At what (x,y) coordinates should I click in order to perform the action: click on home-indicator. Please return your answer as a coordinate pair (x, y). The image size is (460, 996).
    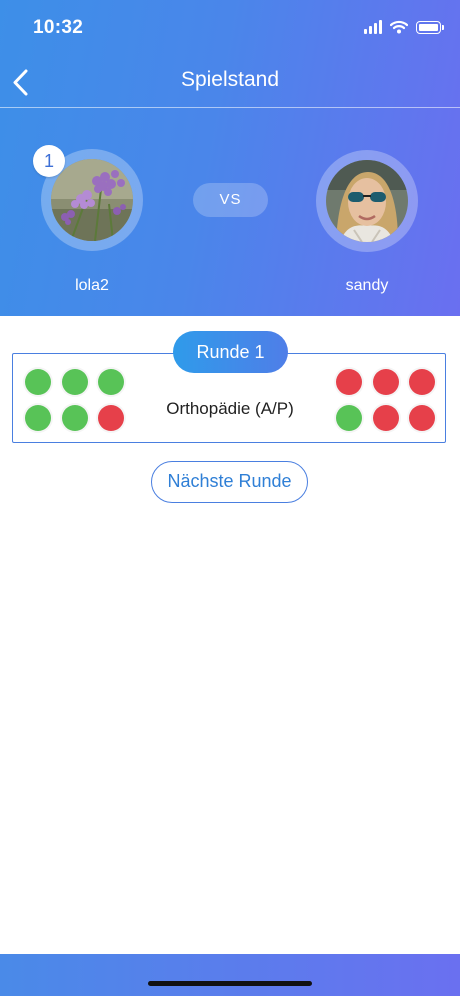
    Looking at the image, I should click on (230, 983).